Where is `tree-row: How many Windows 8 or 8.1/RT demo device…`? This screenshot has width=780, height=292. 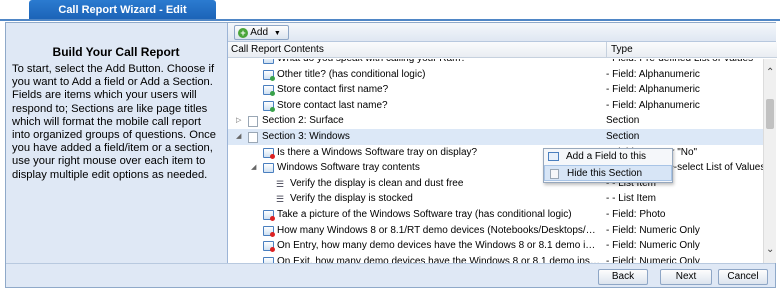 tree-row: How many Windows 8 or 8.1/RT demo device… is located at coordinates (496, 231).